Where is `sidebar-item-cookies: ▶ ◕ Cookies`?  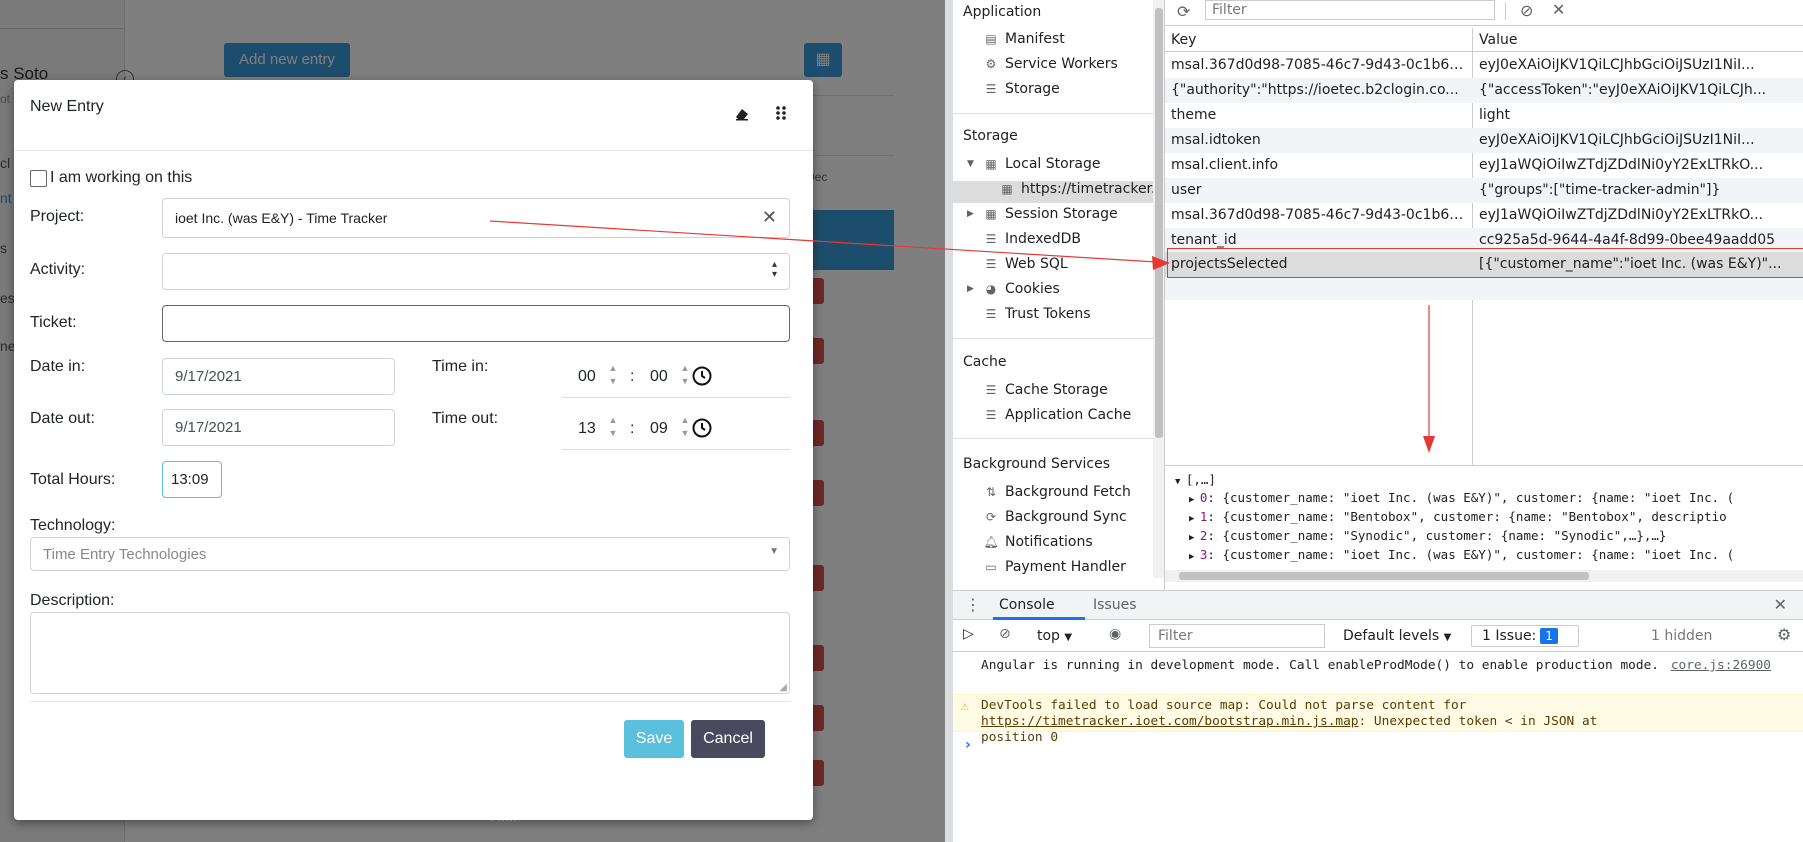
sidebar-item-cookies: ▶ ◕ Cookies is located at coordinates (1013, 289).